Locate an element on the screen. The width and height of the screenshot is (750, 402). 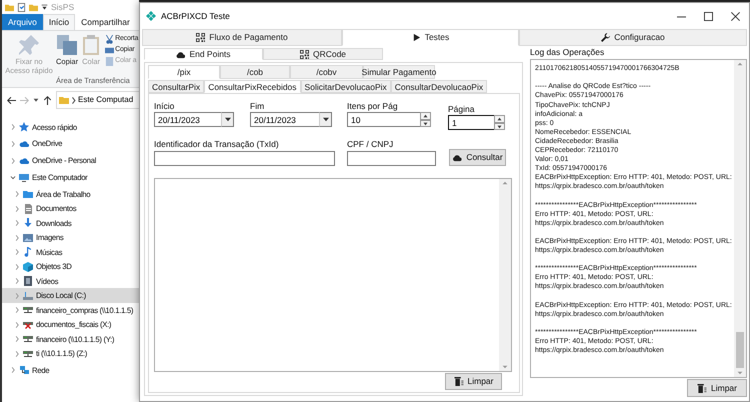
copy-icon is located at coordinates (67, 45).